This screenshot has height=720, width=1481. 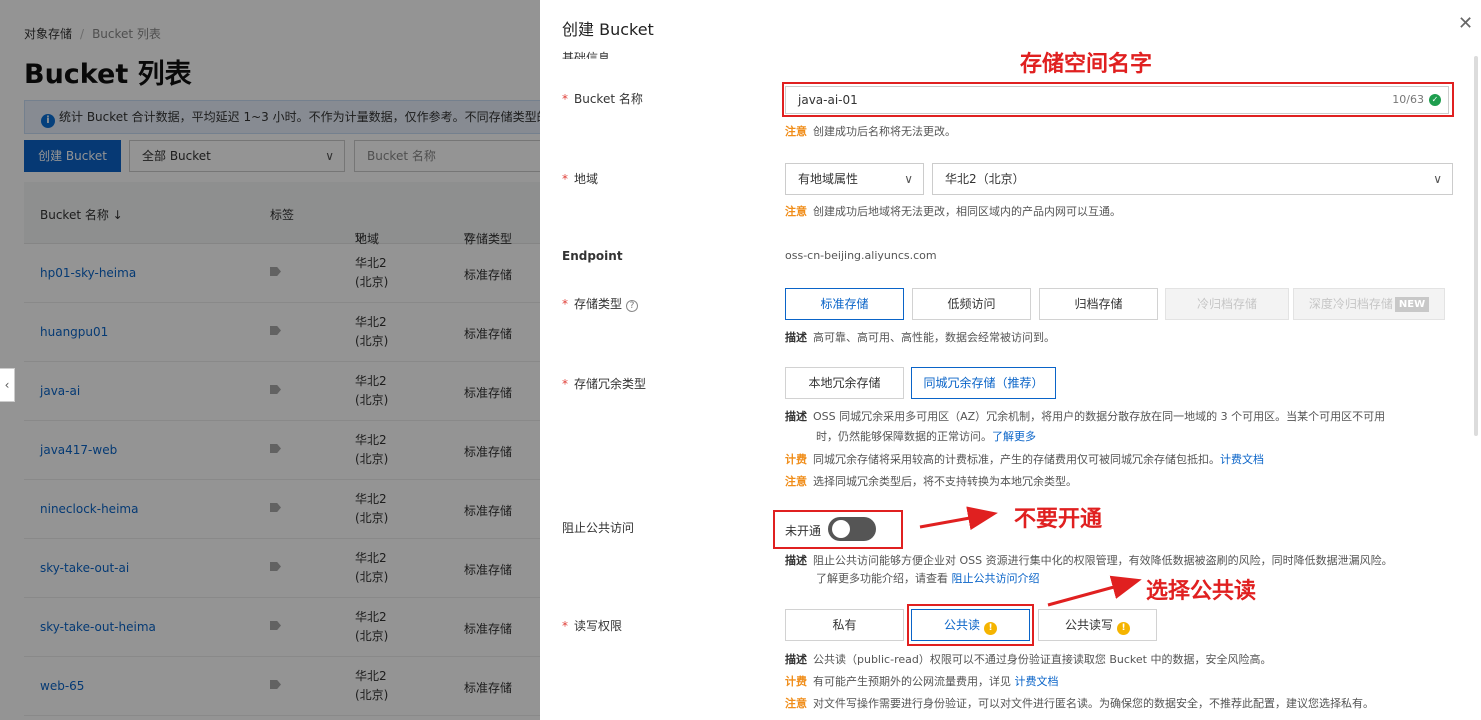 What do you see at coordinates (1030, 556) in the screenshot?
I see `annotation-arrows` at bounding box center [1030, 556].